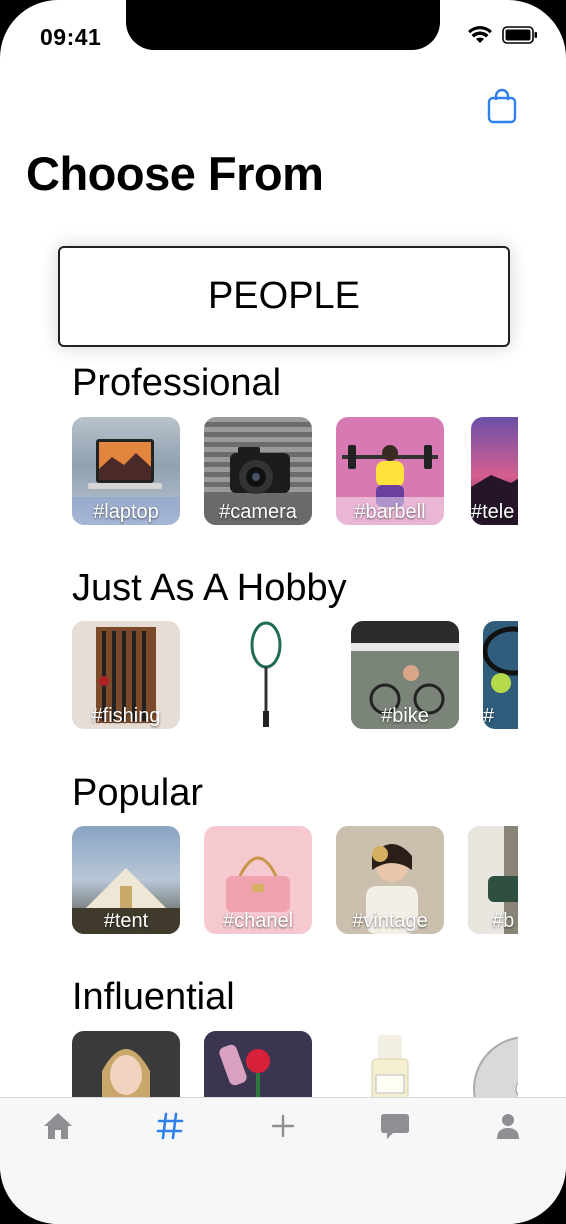 Image resolution: width=566 pixels, height=1224 pixels. I want to click on tile-tag: #tent, so click(126, 921).